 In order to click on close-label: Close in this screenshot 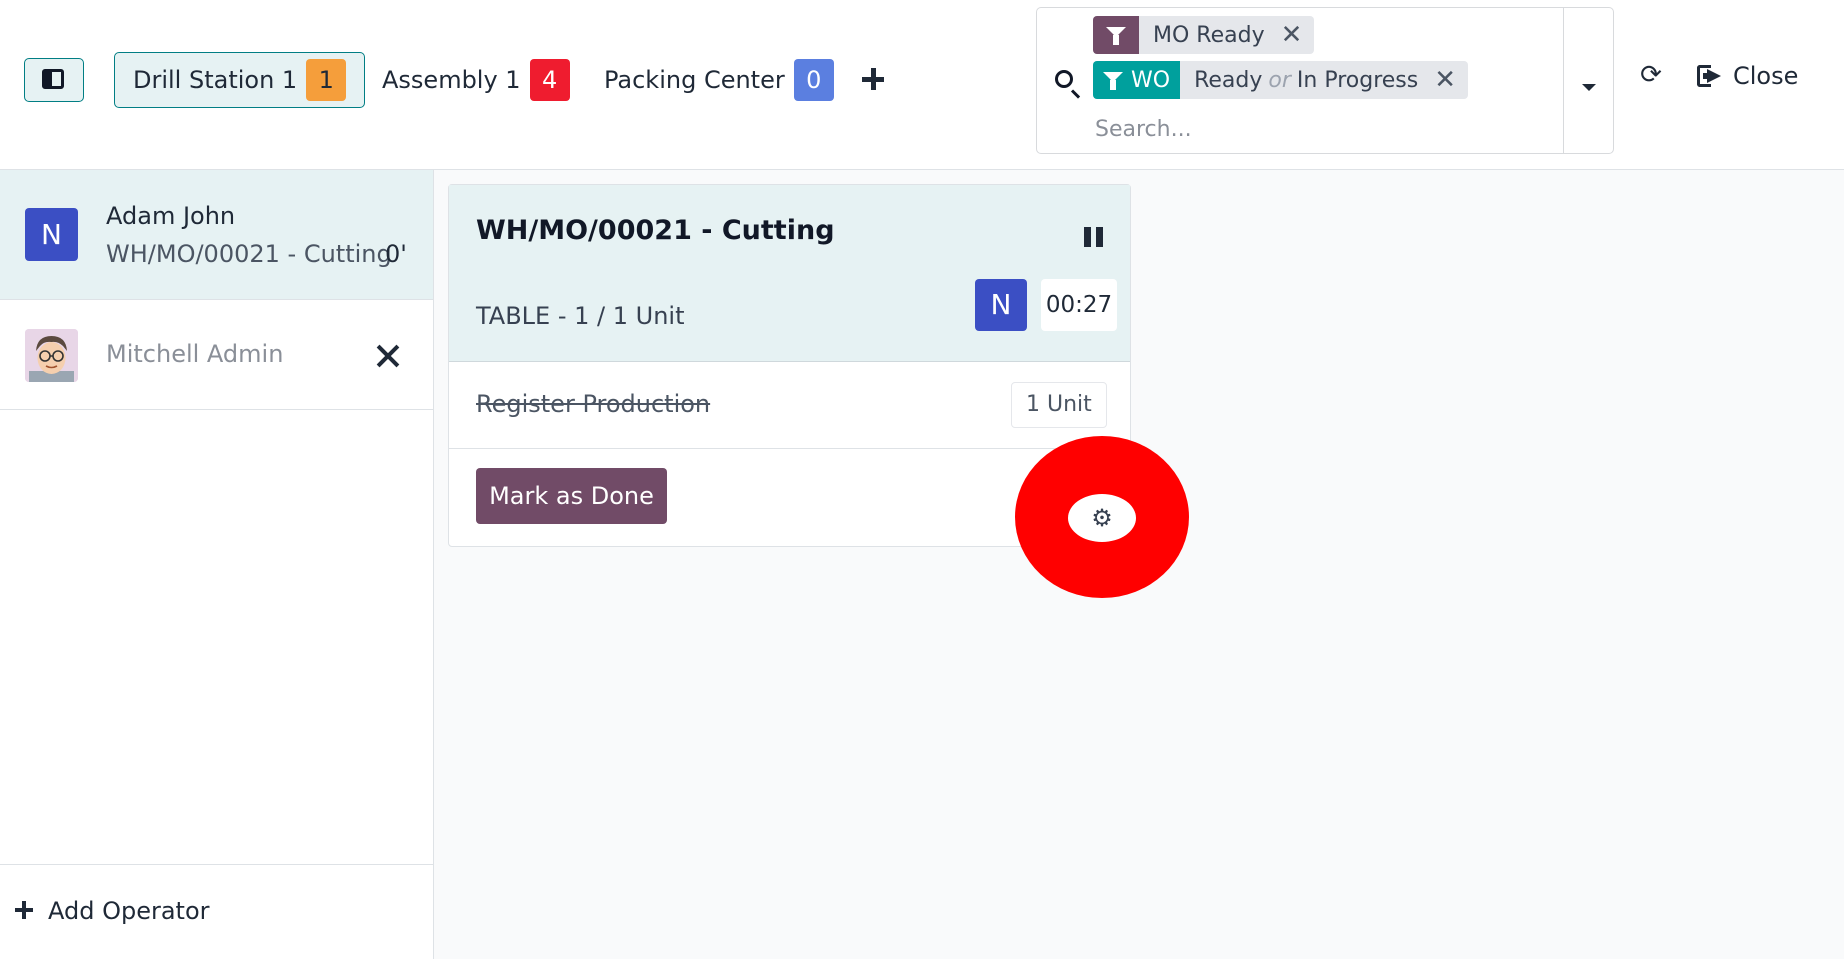, I will do `click(1766, 76)`.